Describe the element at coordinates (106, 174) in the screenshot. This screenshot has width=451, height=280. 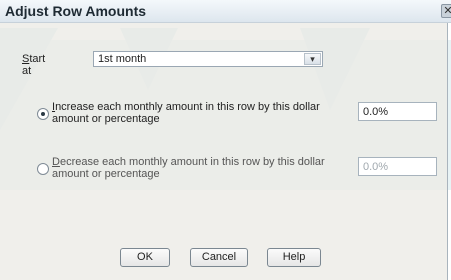
I see `decrease-label-line-2: amount or percentage` at that location.